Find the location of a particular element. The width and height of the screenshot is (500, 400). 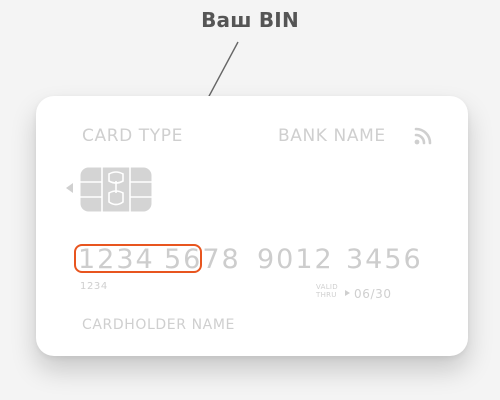

cardholder-name: CARDHOLDER NAME is located at coordinates (158, 325).